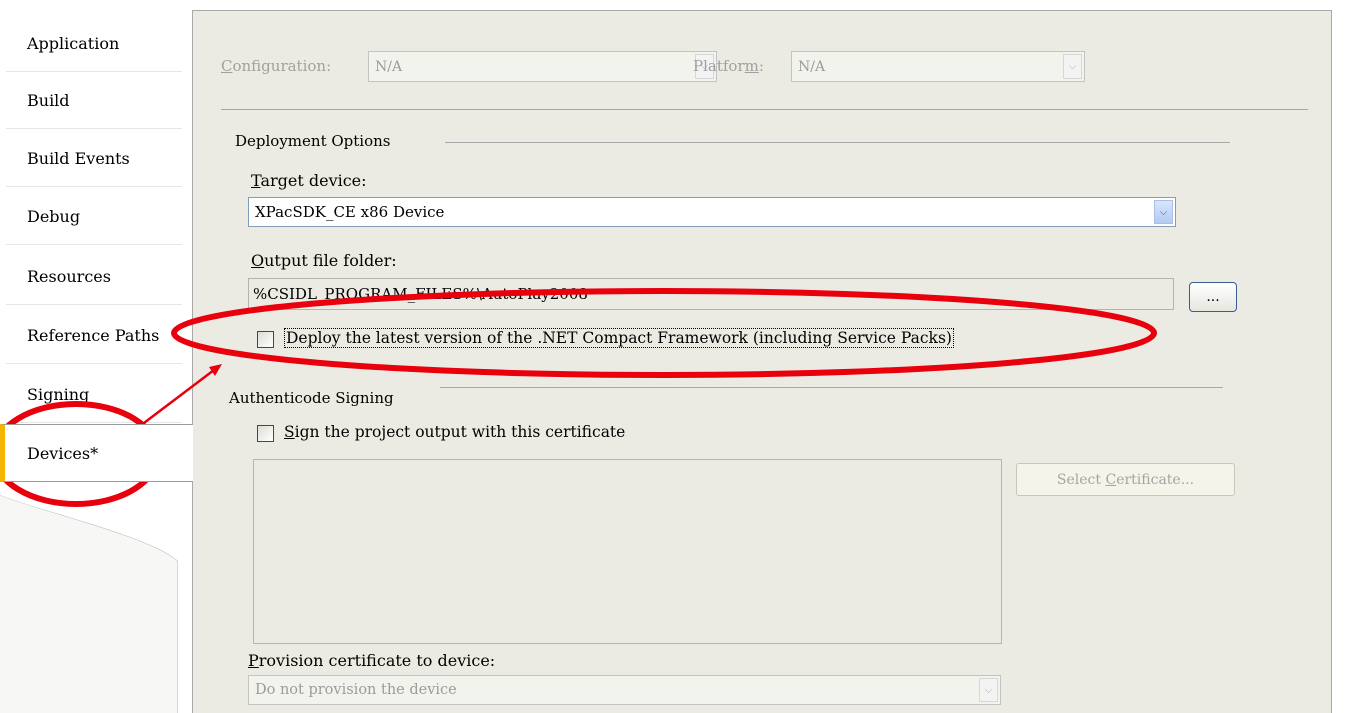 This screenshot has width=1345, height=713. What do you see at coordinates (938, 66) in the screenshot?
I see `platform-select: N/A ⌵` at bounding box center [938, 66].